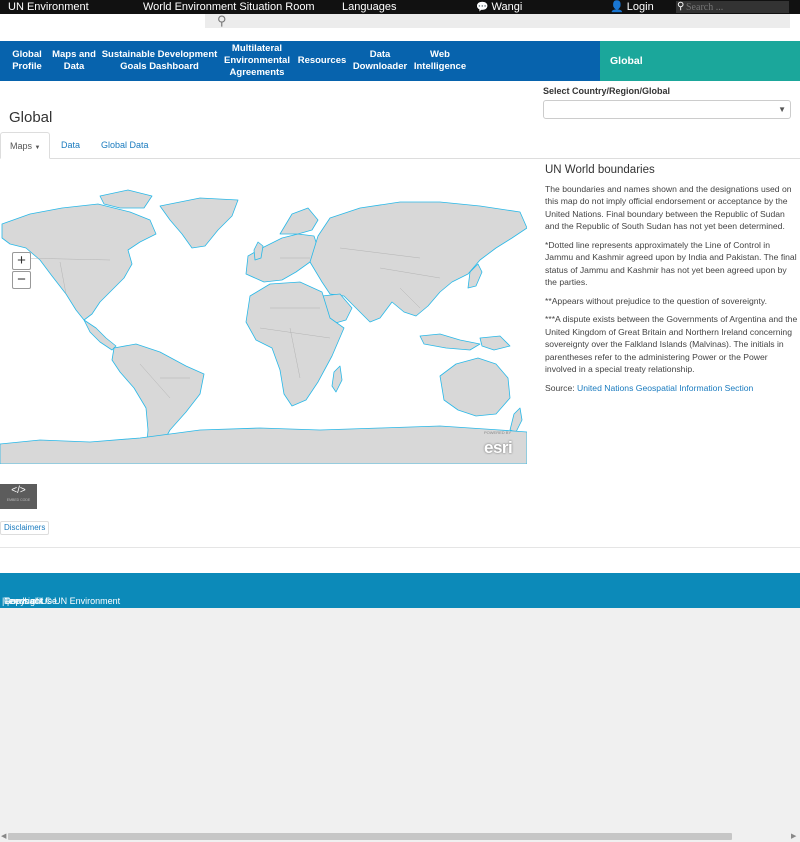 The height and width of the screenshot is (842, 800). I want to click on land-new-zealand, so click(516, 420).